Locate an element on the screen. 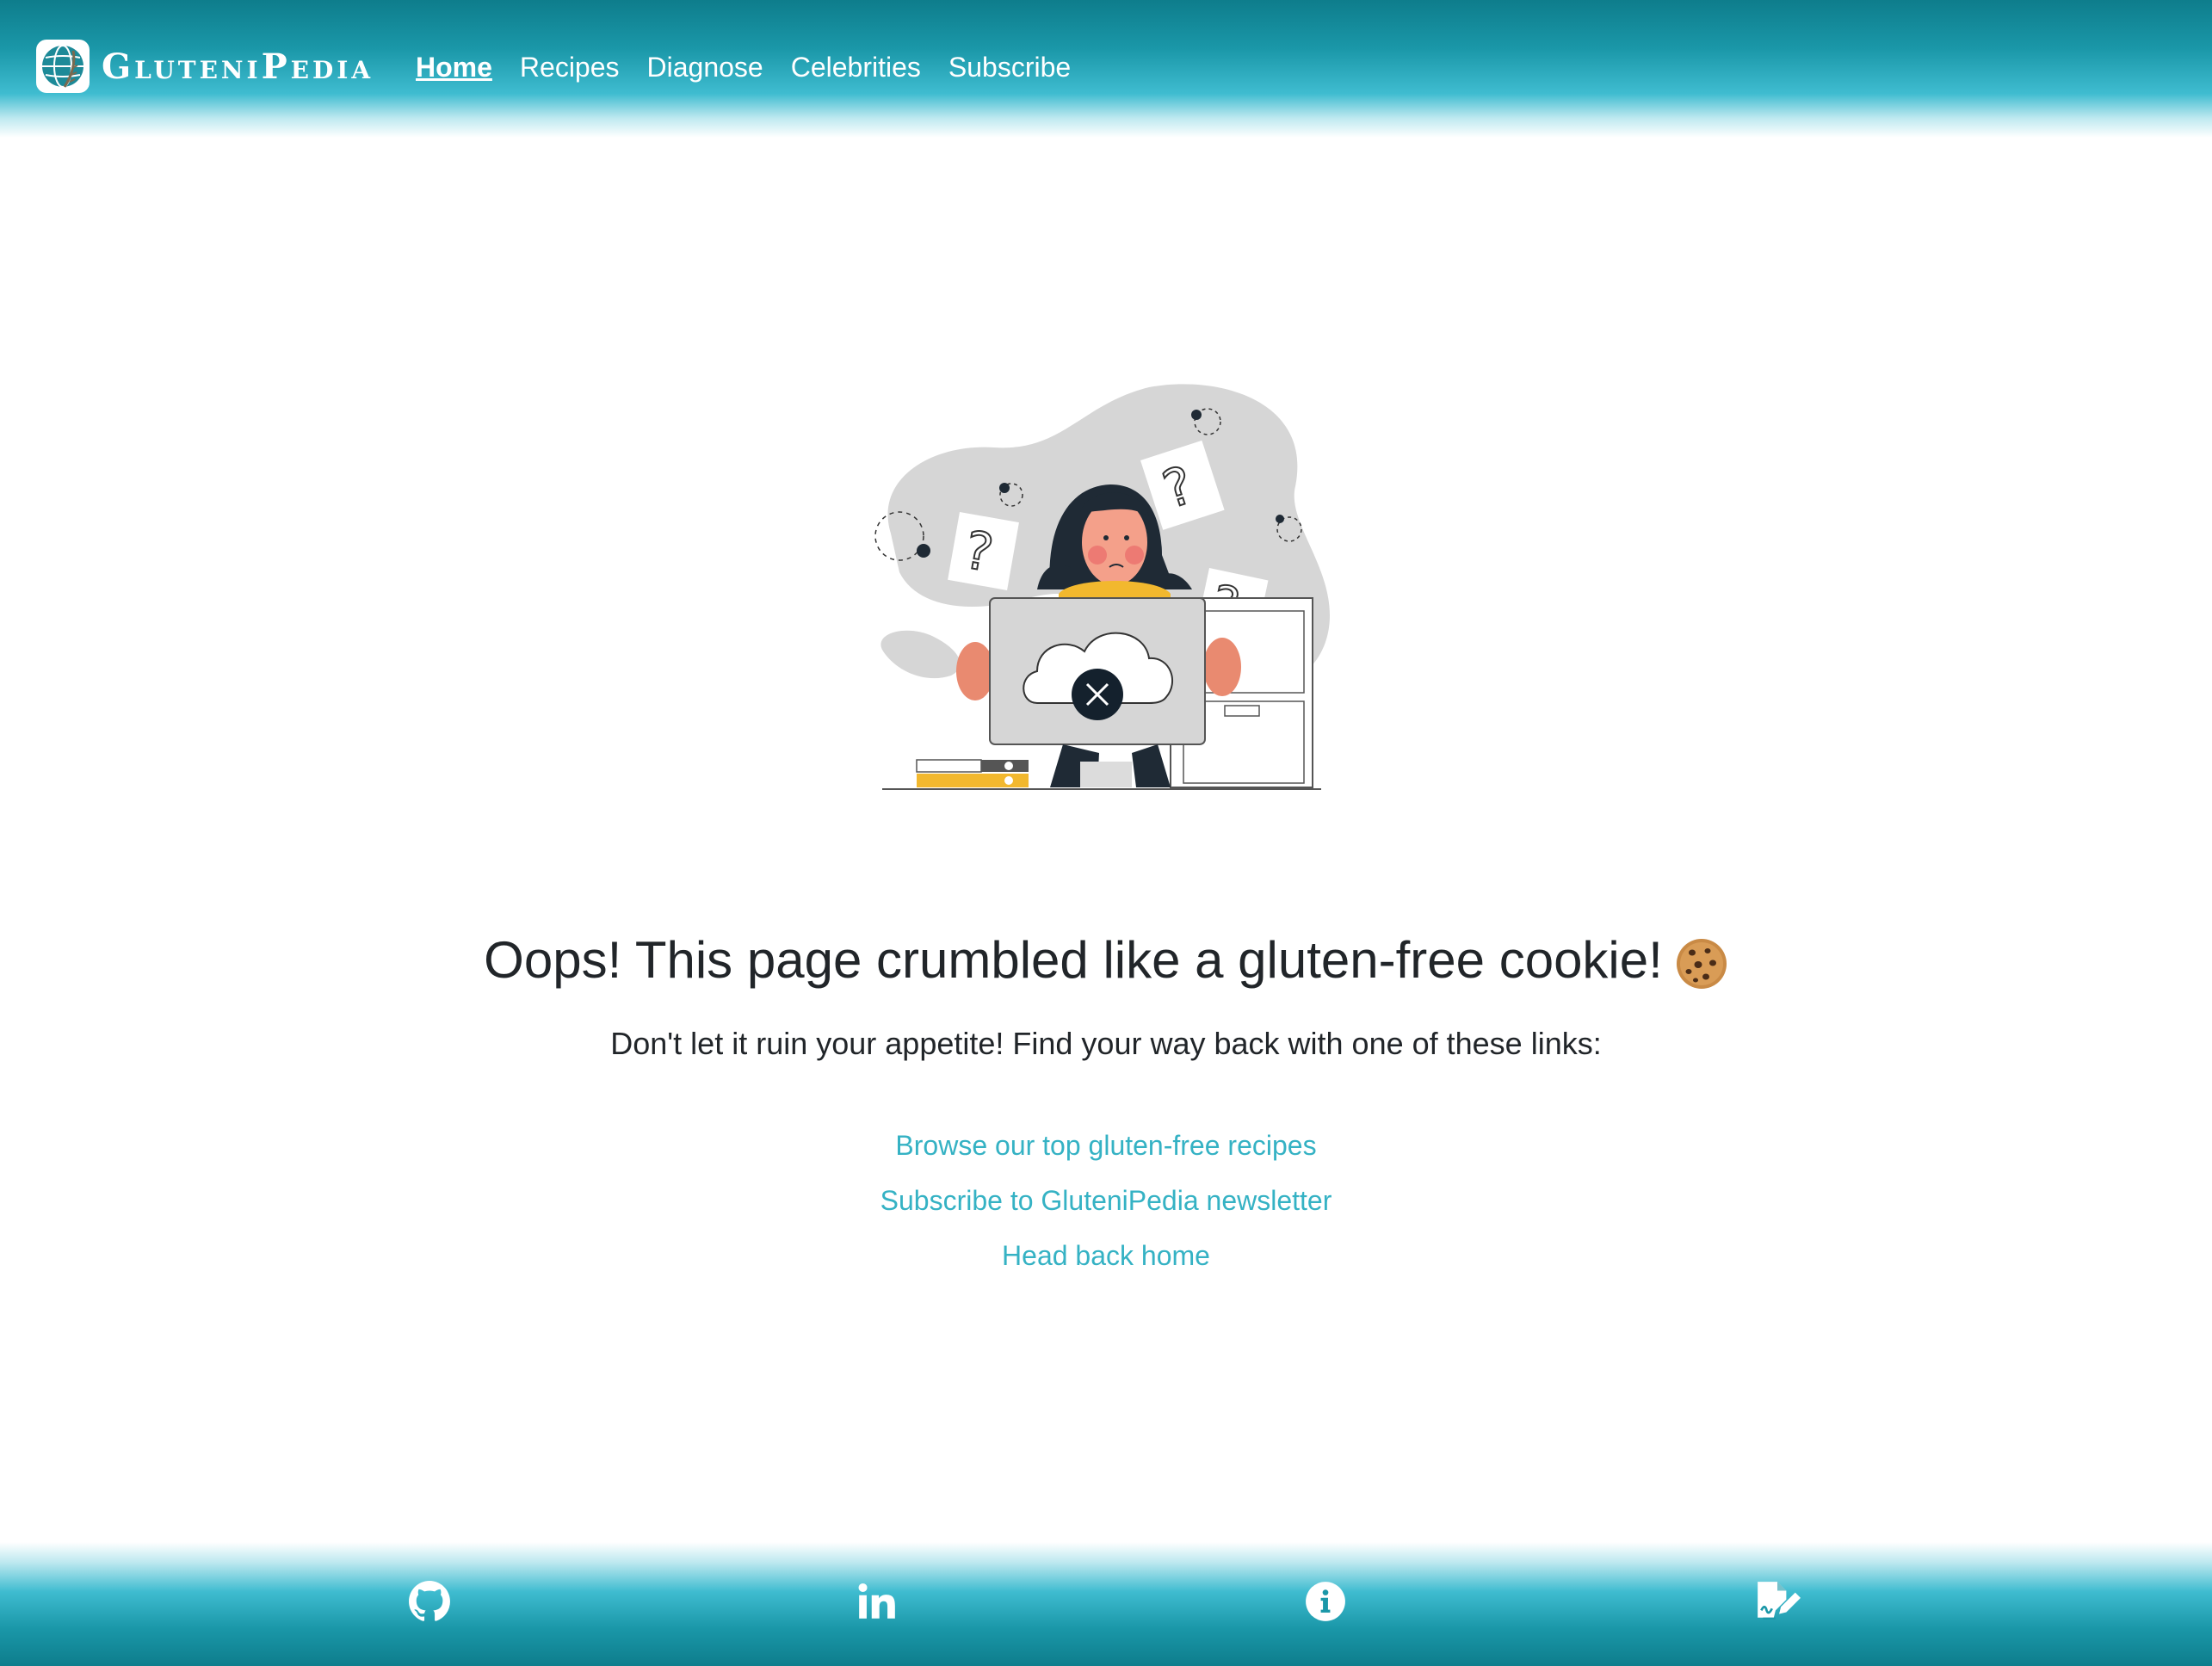 The width and height of the screenshot is (2212, 1666). nav-link-recipes: Recipes is located at coordinates (570, 67).